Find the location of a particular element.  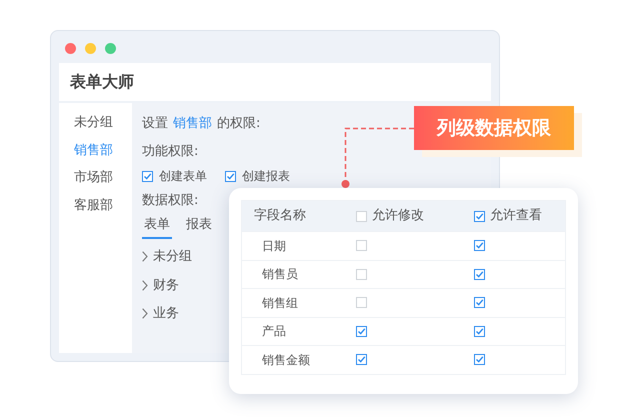

section-label: 数据权限: is located at coordinates (170, 201).